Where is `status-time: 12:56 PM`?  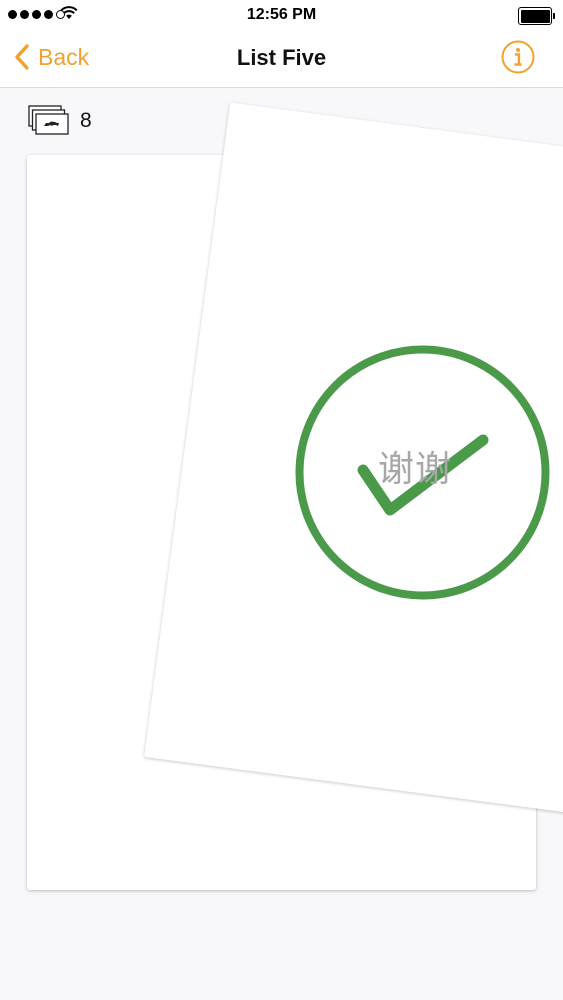 status-time: 12:56 PM is located at coordinates (281, 14).